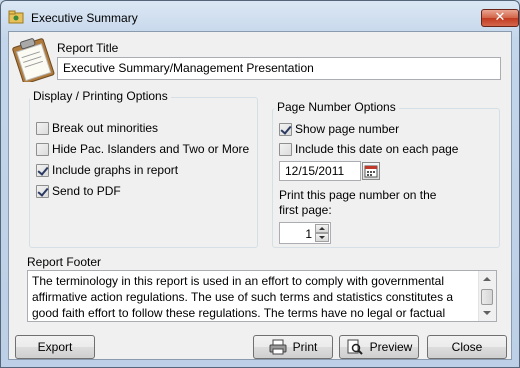 This screenshot has height=368, width=520. I want to click on footer-scrollbar, so click(487, 296).